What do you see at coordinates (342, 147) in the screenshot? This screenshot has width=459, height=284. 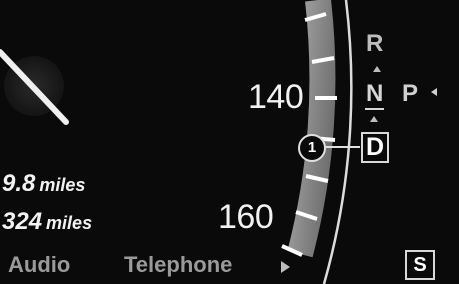 I see `callout-leader-line` at bounding box center [342, 147].